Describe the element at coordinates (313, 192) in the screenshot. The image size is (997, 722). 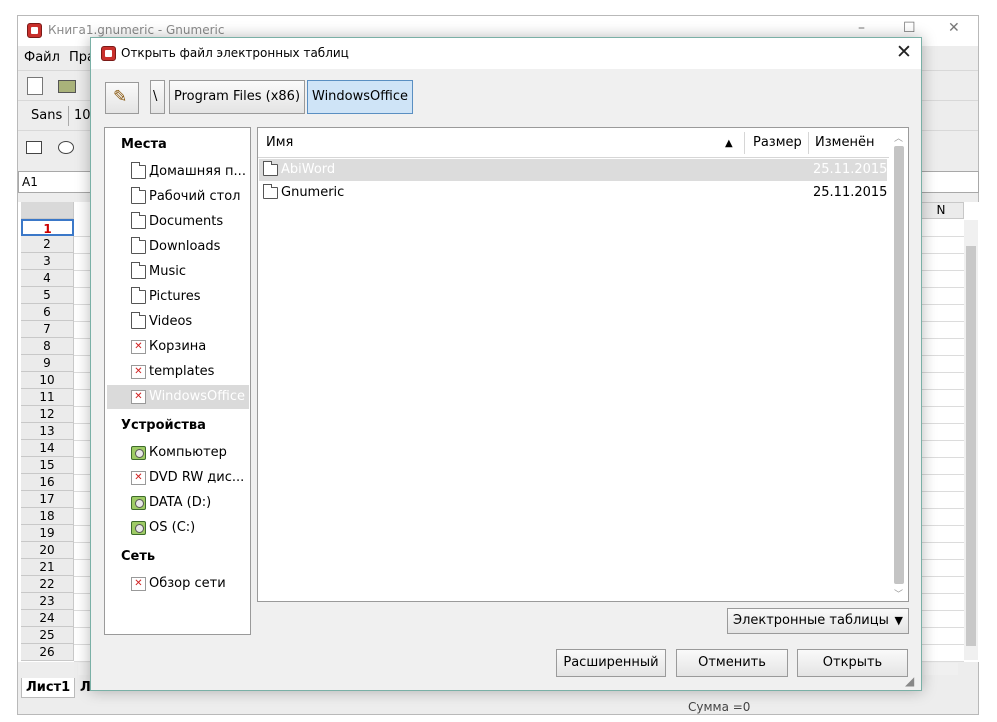
I see `file-name: Gnumeric` at that location.